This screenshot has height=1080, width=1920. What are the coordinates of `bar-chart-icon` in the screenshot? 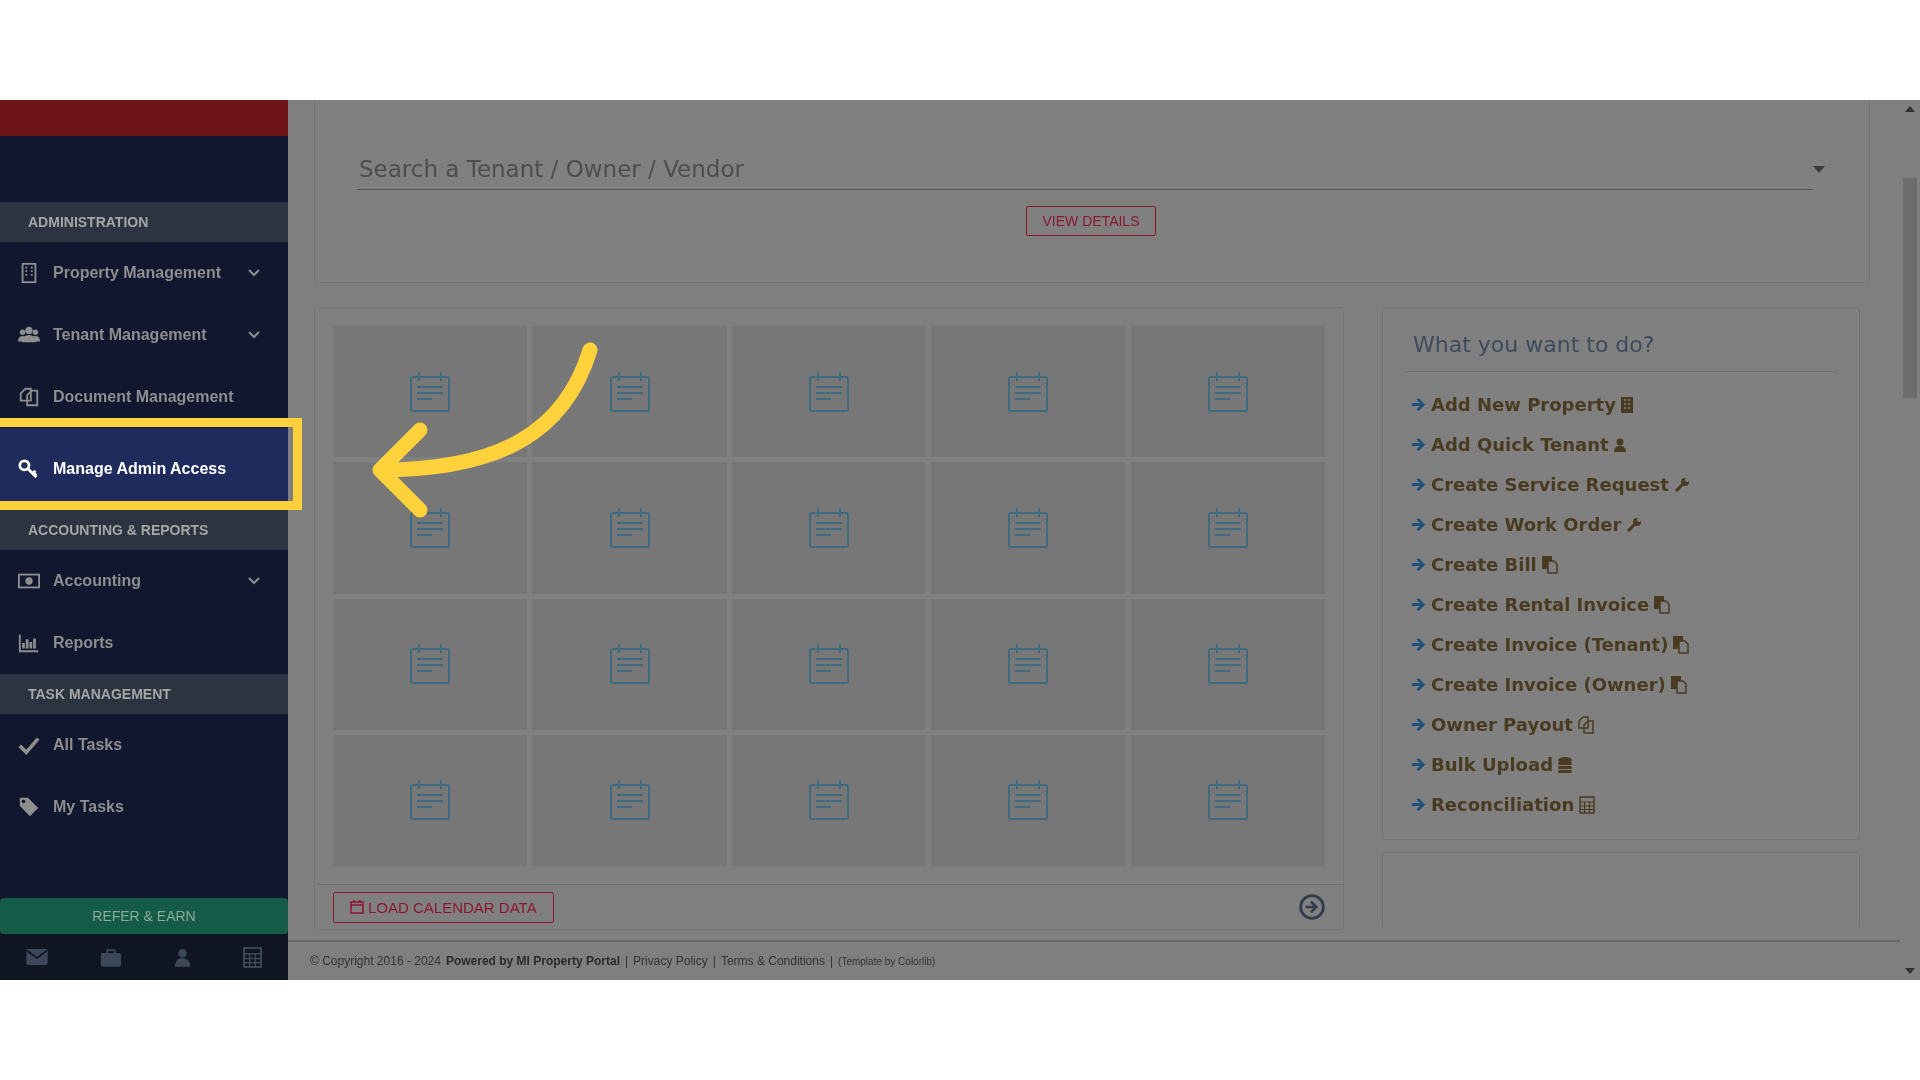 It's located at (29, 643).